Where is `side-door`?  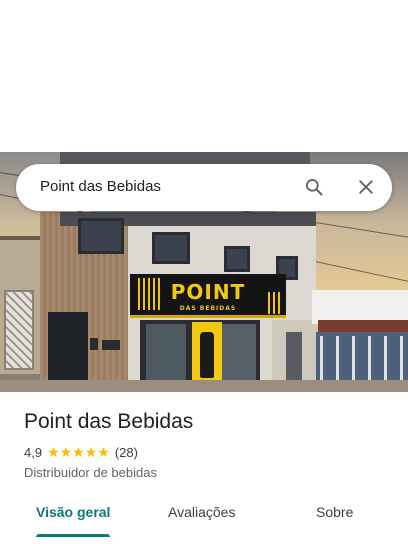
side-door is located at coordinates (294, 358).